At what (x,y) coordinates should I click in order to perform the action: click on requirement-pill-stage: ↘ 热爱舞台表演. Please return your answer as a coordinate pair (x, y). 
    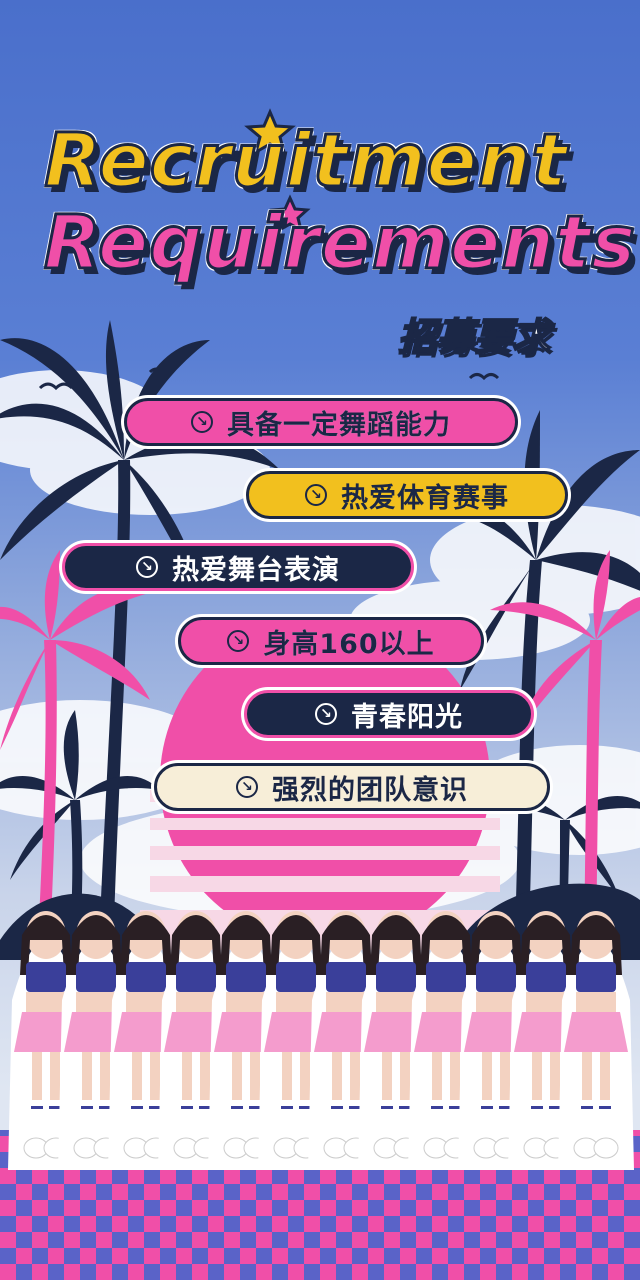
    Looking at the image, I should click on (238, 567).